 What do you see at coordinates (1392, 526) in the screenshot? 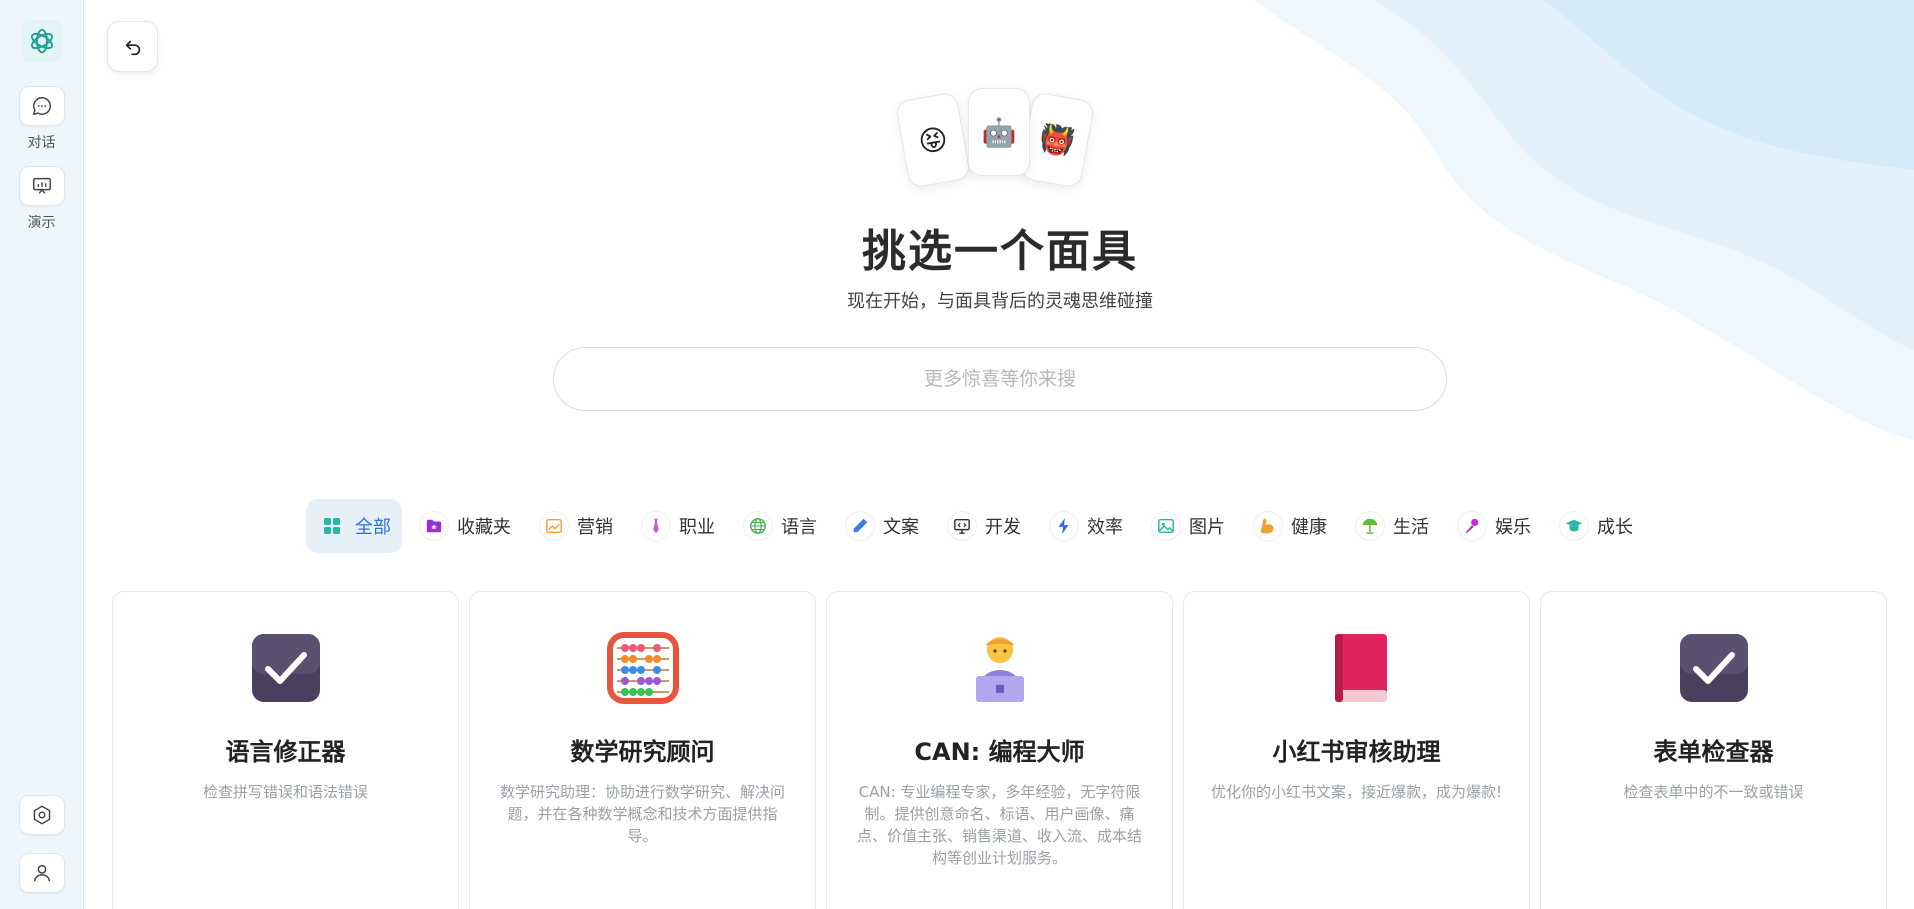
I see `tab-life: 生活` at bounding box center [1392, 526].